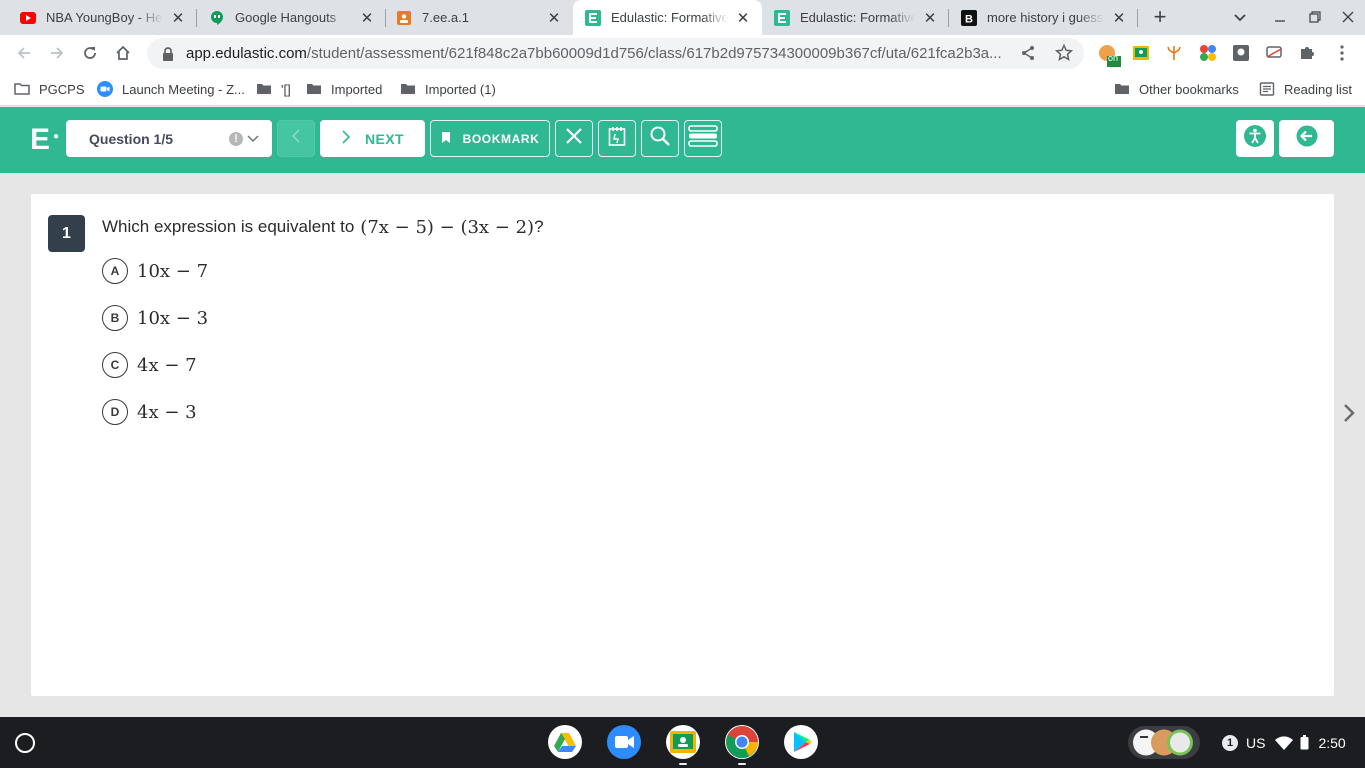  Describe the element at coordinates (149, 365) in the screenshot. I see `answer-option-c: C 4x − 7` at that location.